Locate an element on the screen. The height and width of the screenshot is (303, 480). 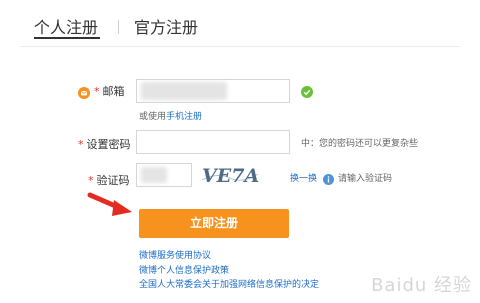
password-strength-hint: 中：您的密码还可以更复杂些 is located at coordinates (359, 142).